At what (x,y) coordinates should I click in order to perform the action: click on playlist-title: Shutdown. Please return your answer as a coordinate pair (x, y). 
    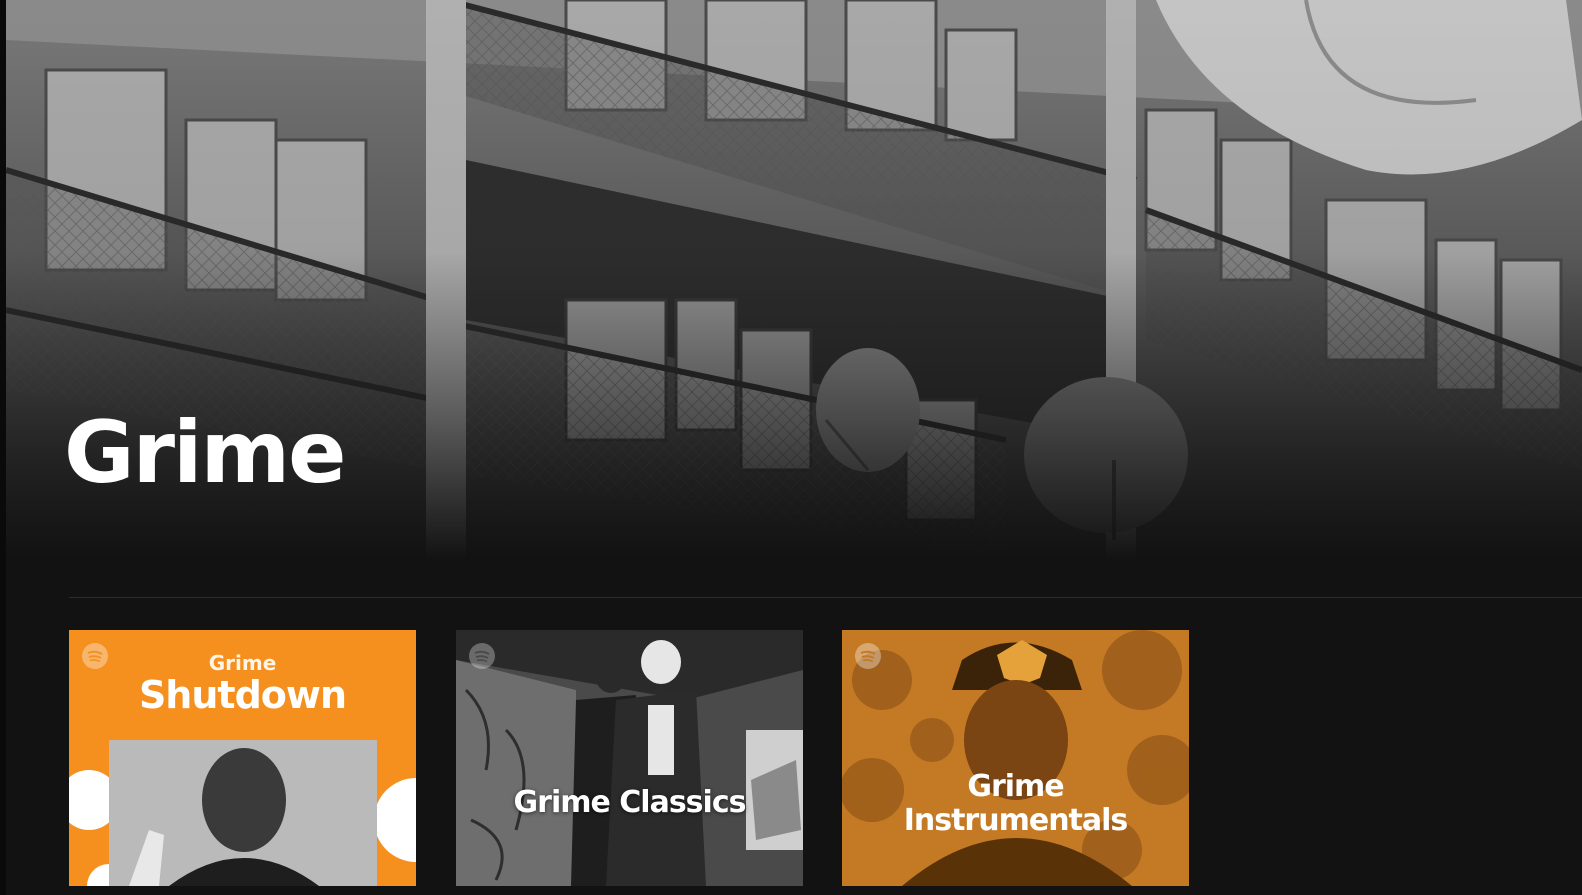
    Looking at the image, I should click on (242, 695).